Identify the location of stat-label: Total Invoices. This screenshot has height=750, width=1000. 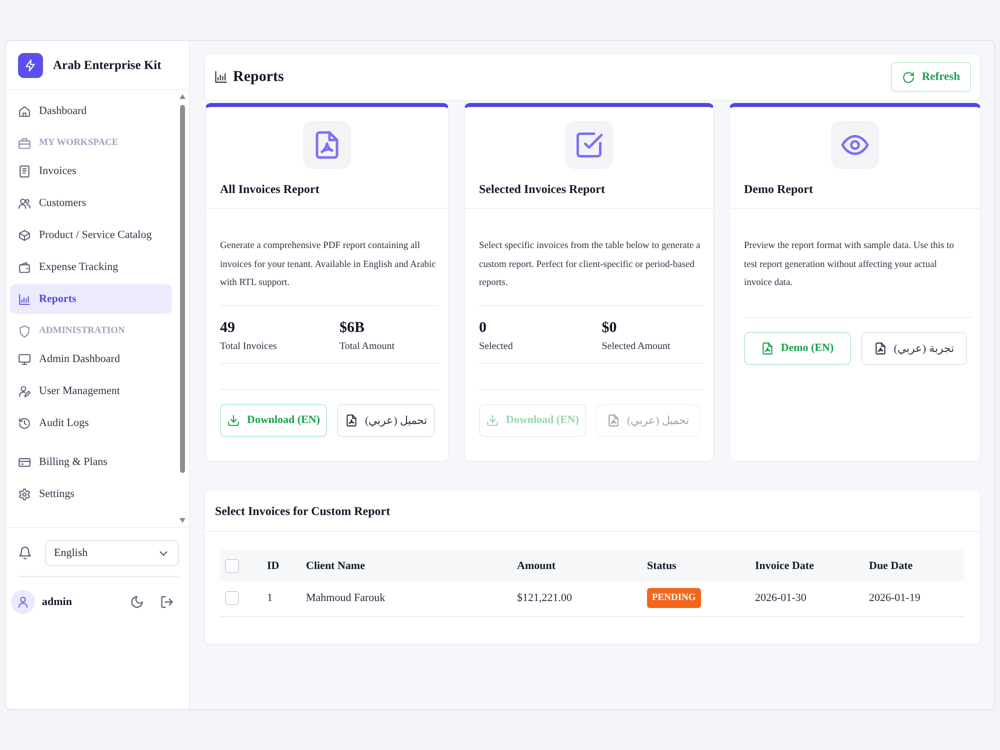
(249, 346).